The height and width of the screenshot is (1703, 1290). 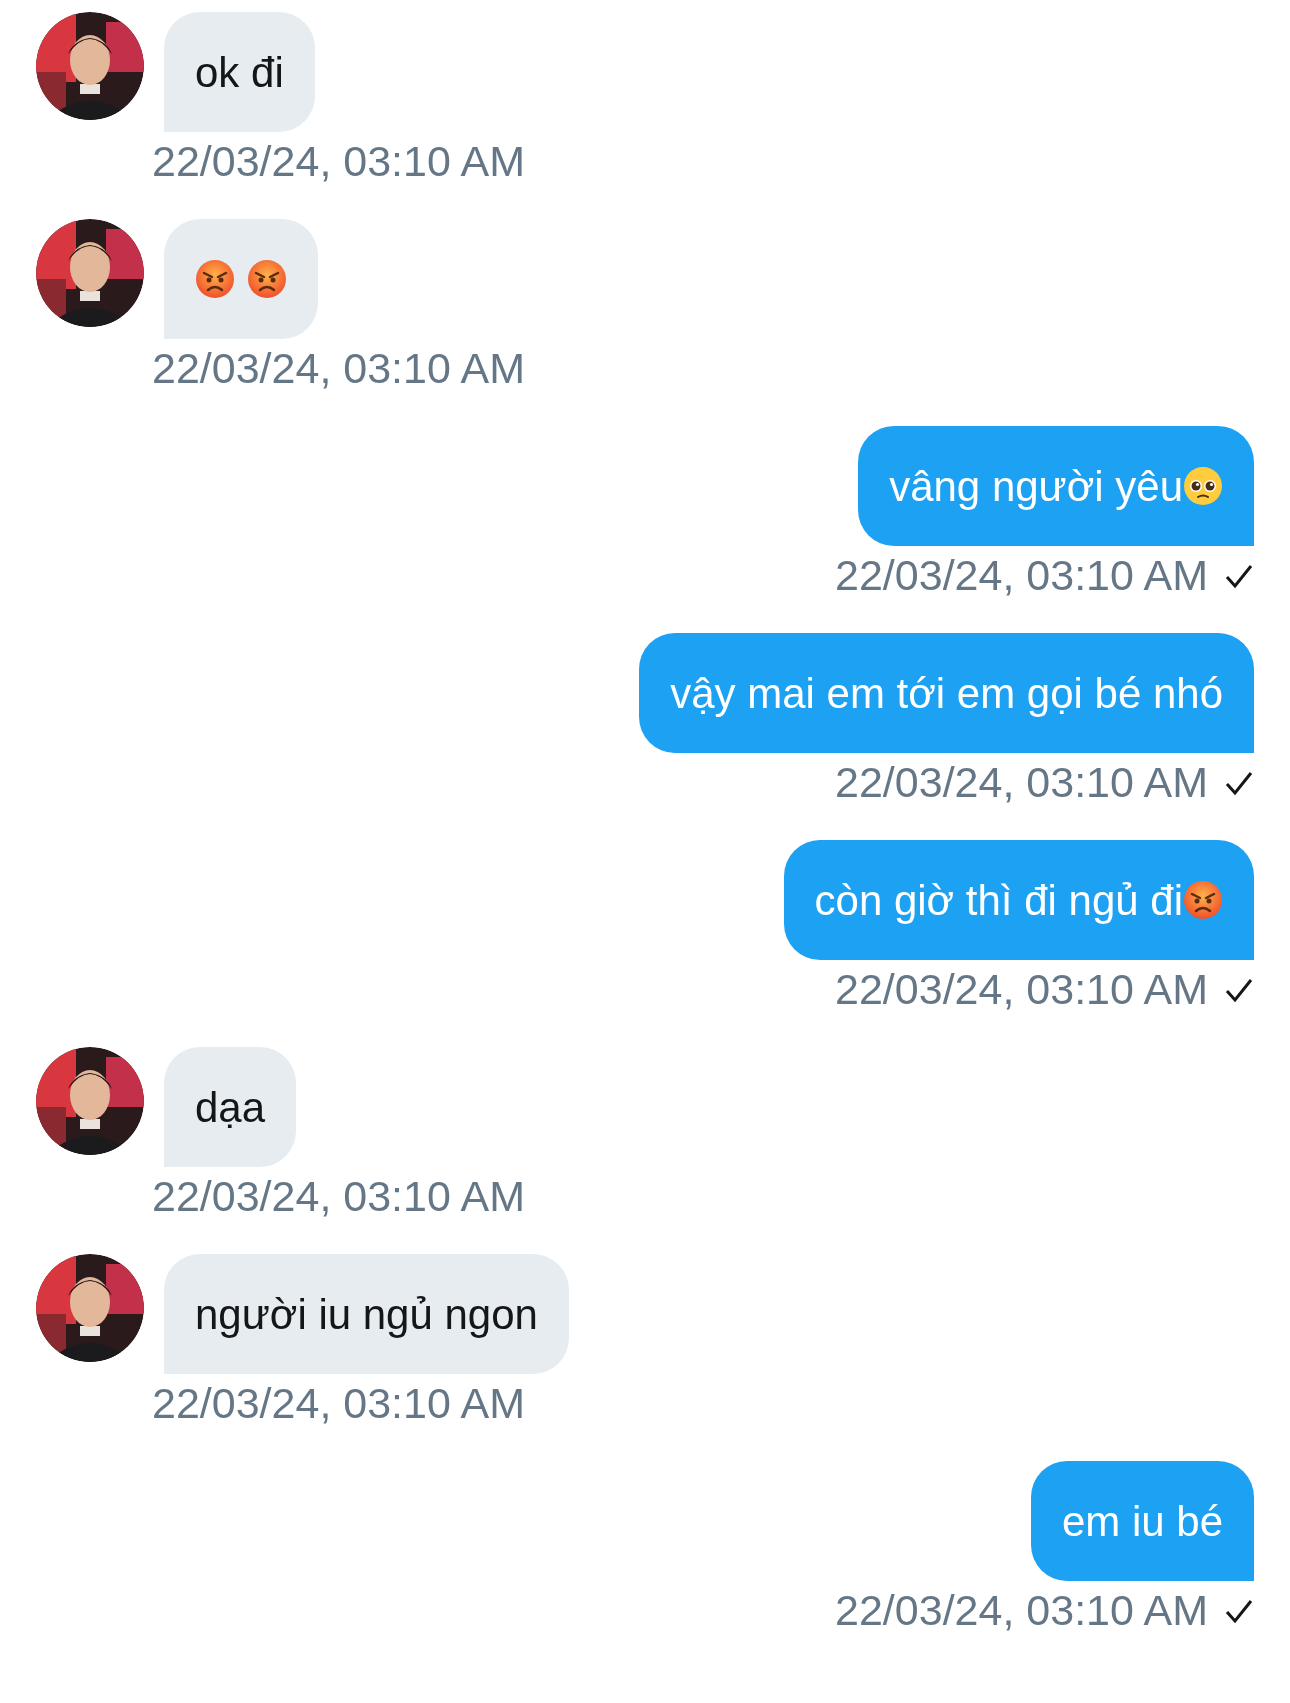 I want to click on message-text: em iu bé, so click(x=1142, y=1521).